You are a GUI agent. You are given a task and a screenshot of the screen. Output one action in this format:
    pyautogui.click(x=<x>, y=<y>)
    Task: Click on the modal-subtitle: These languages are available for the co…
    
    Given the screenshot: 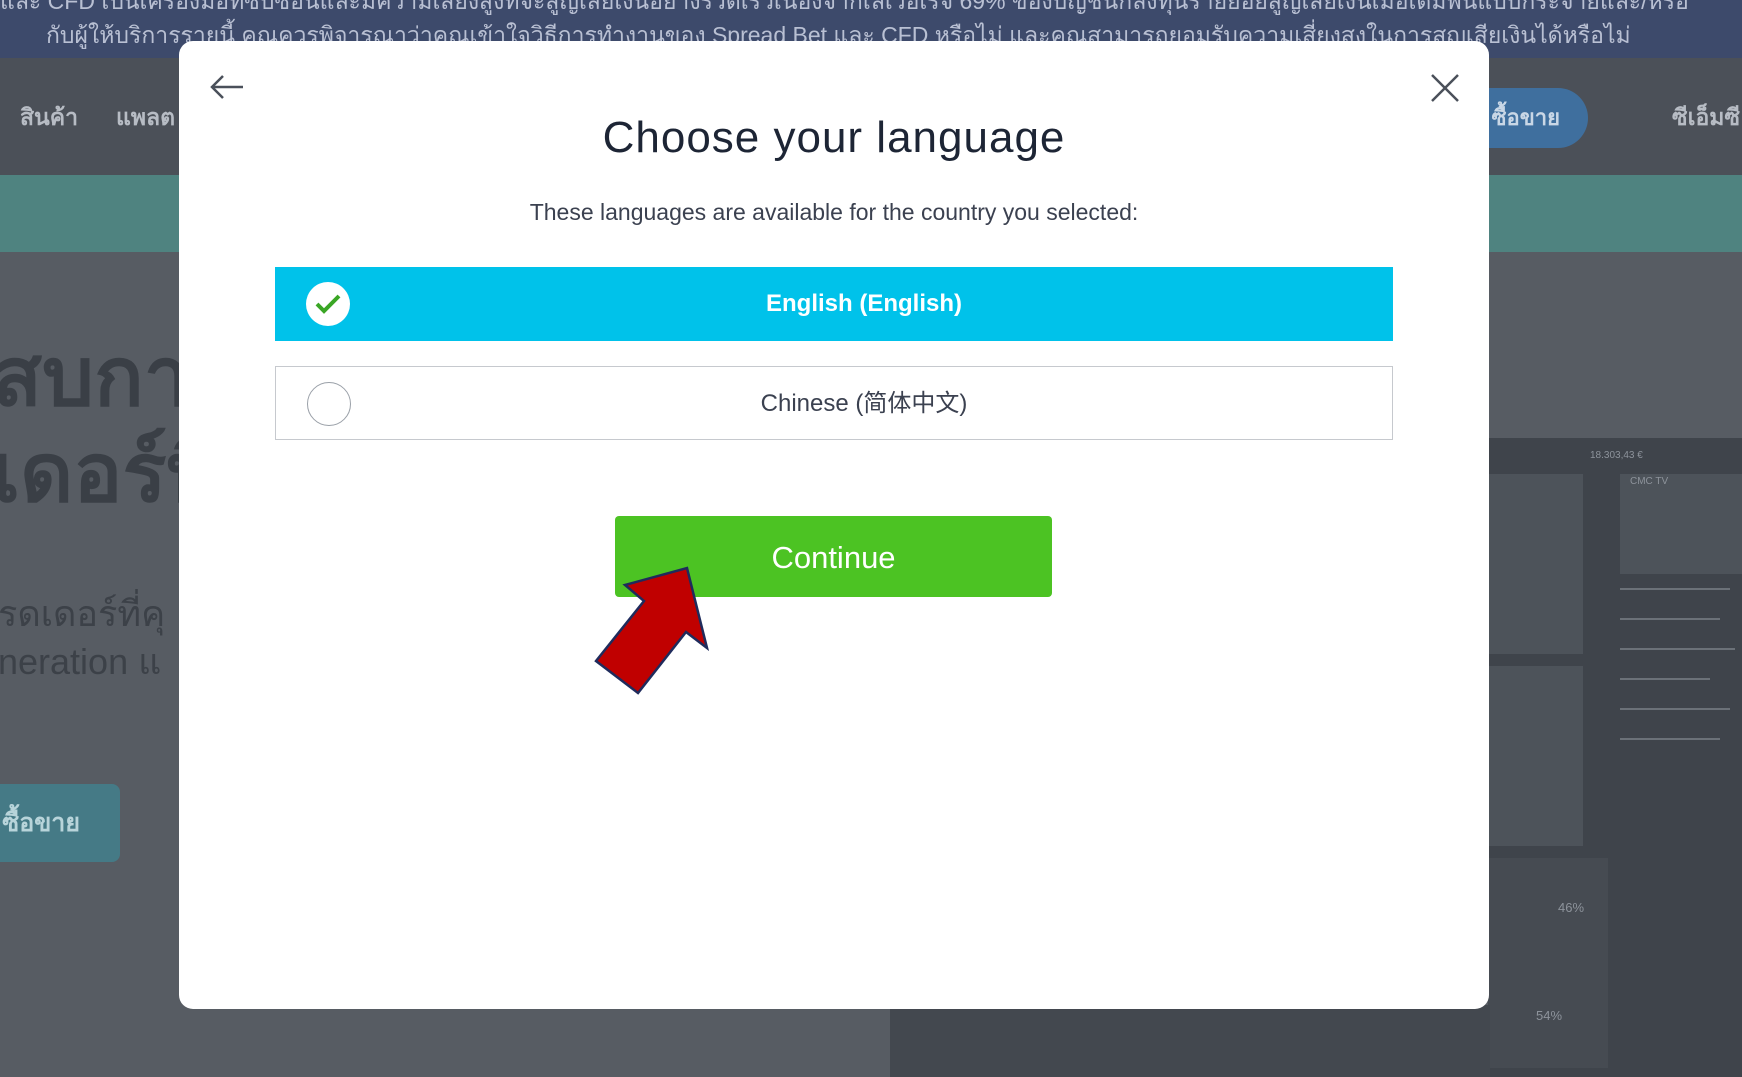 What is the action you would take?
    pyautogui.click(x=834, y=212)
    